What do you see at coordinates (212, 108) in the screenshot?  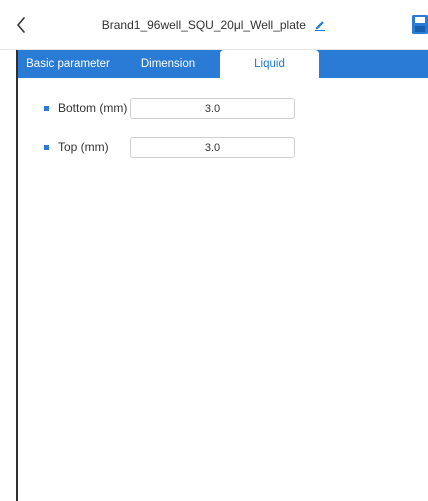 I see `bottom-input` at bounding box center [212, 108].